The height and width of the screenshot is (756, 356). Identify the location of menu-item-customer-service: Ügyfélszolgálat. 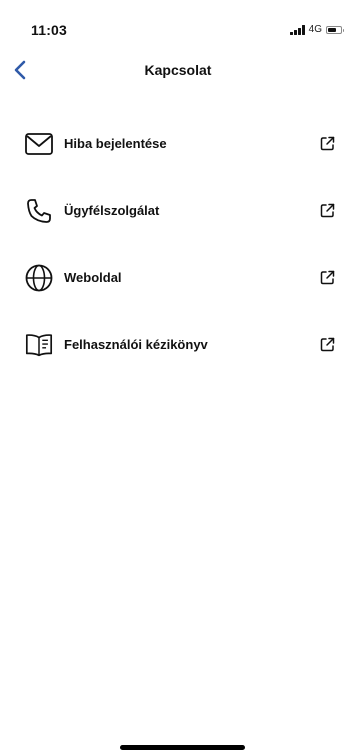
(178, 210).